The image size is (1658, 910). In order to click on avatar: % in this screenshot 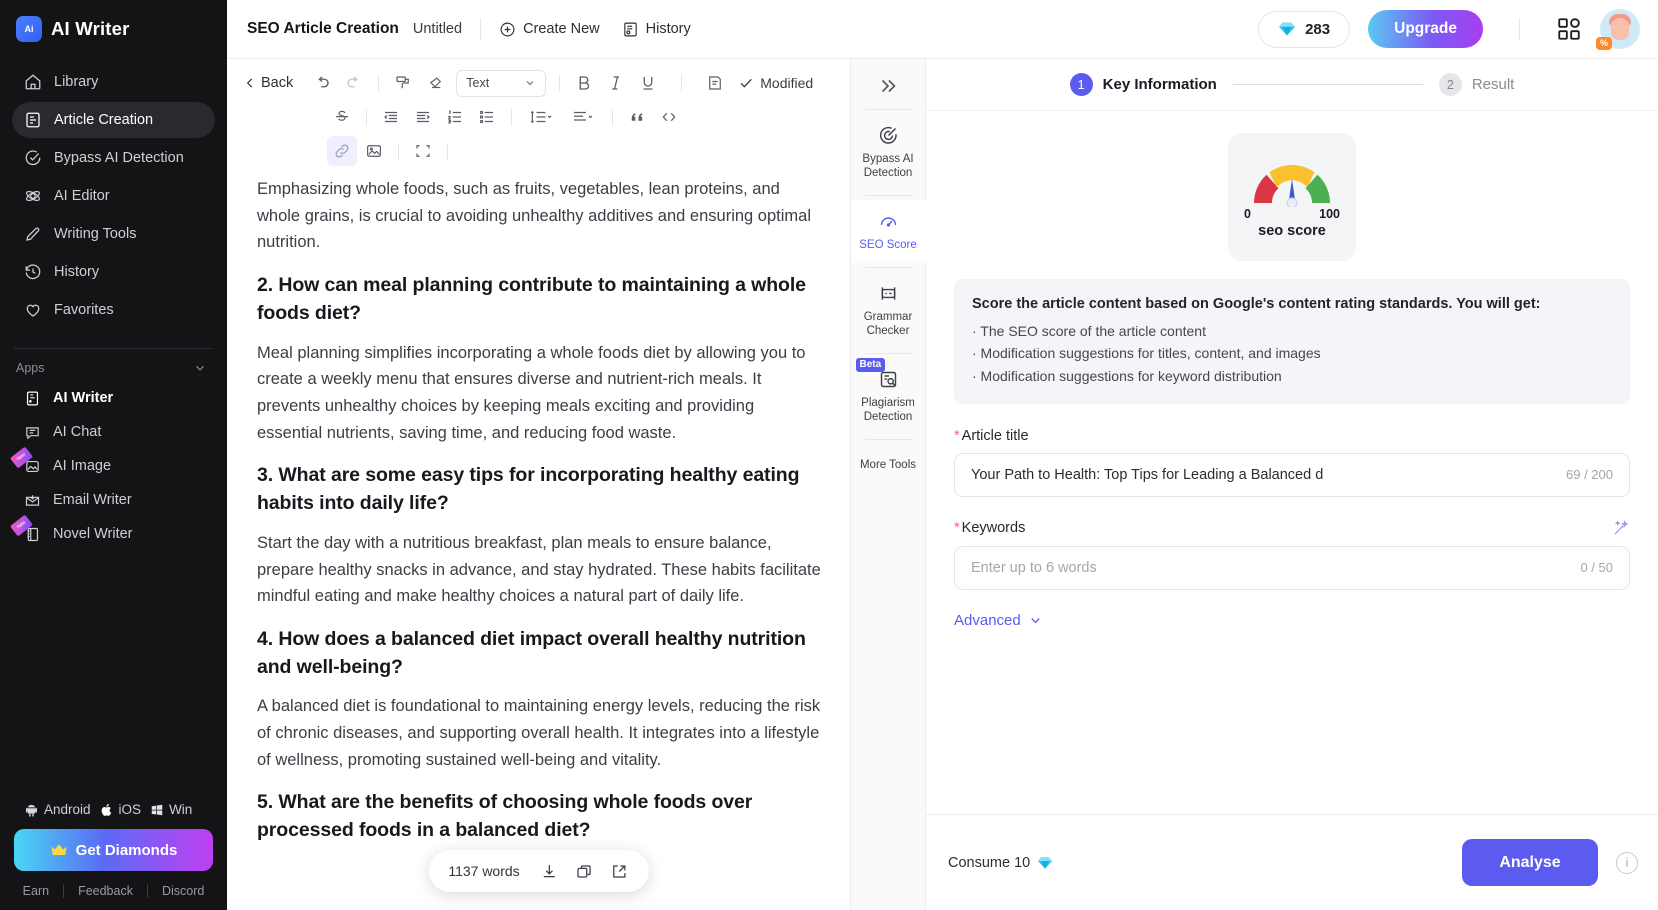, I will do `click(1618, 29)`.